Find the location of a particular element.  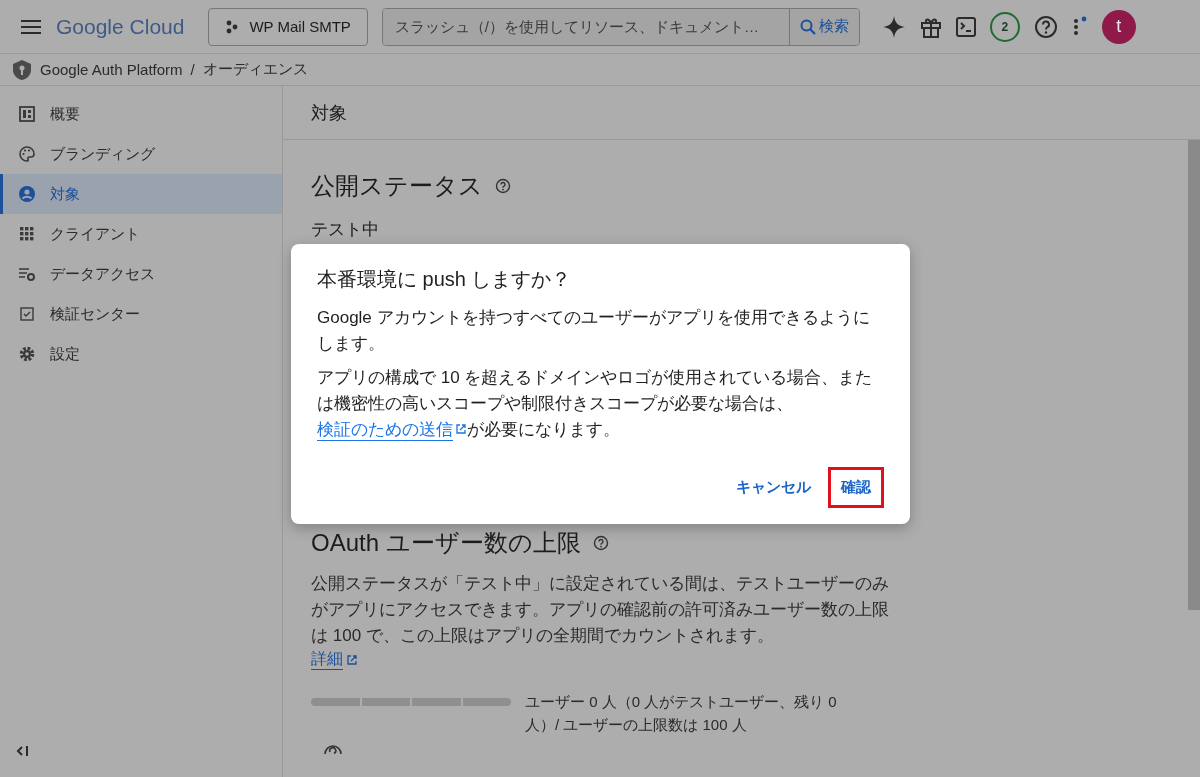

person-icon is located at coordinates (27, 194).